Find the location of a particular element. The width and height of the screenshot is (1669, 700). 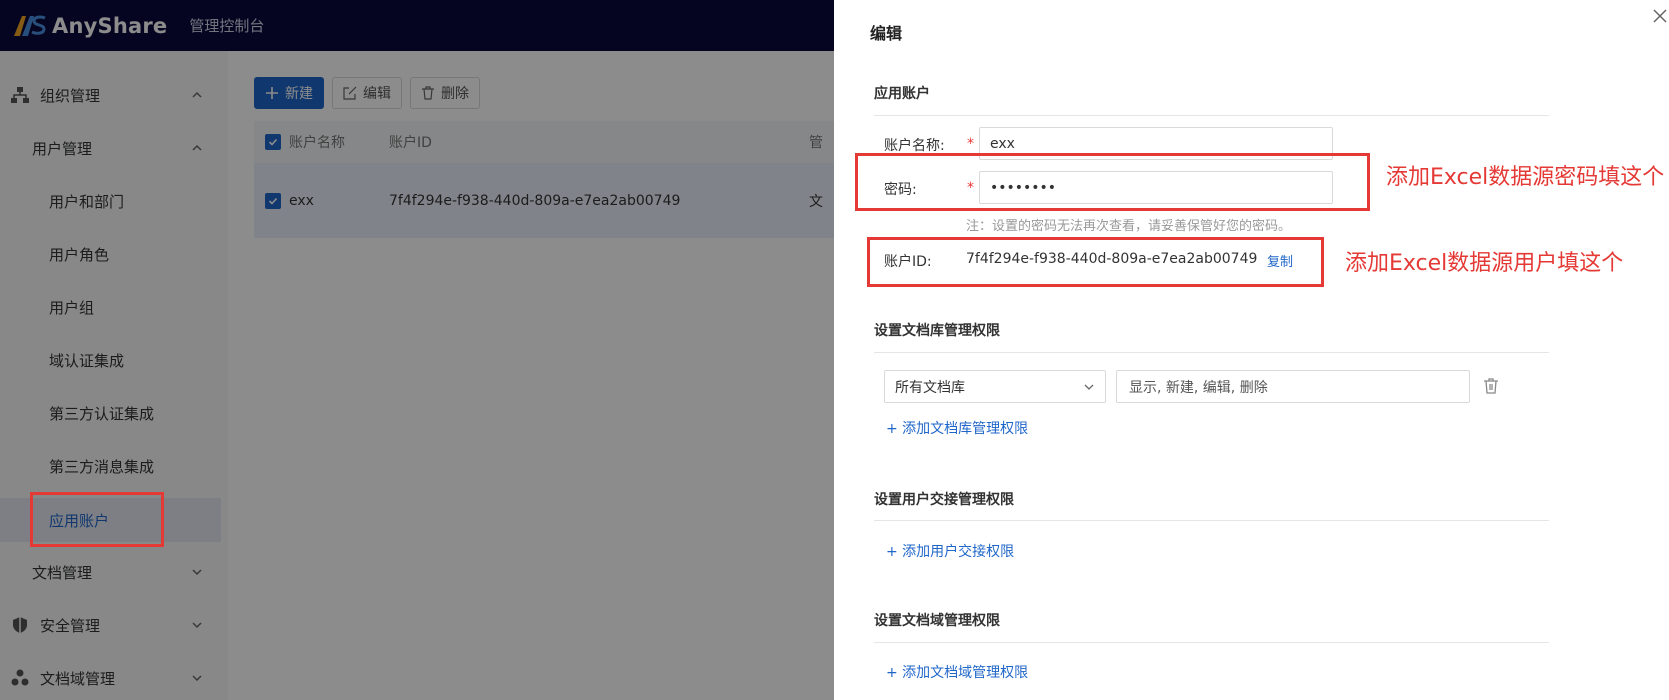

account-name-value: exx is located at coordinates (1002, 143).